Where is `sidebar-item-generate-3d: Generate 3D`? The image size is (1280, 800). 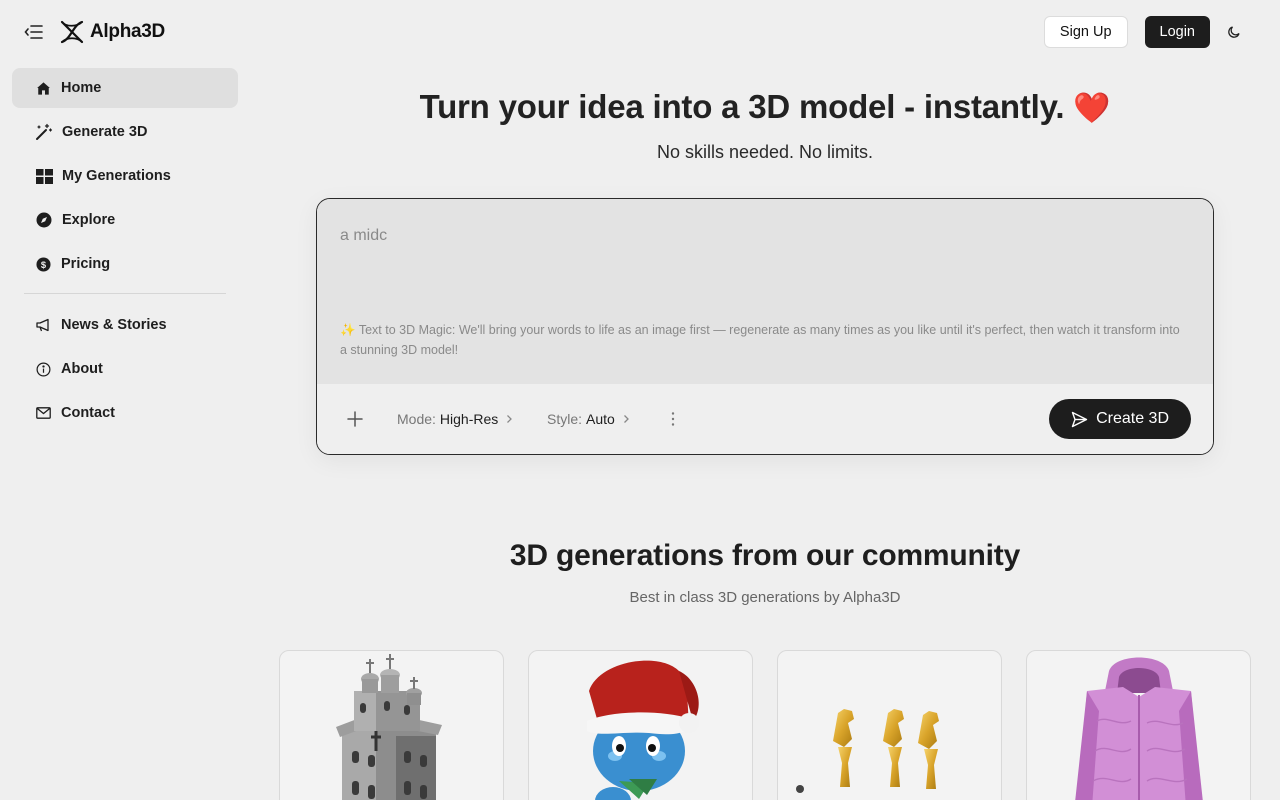
sidebar-item-generate-3d: Generate 3D is located at coordinates (125, 132).